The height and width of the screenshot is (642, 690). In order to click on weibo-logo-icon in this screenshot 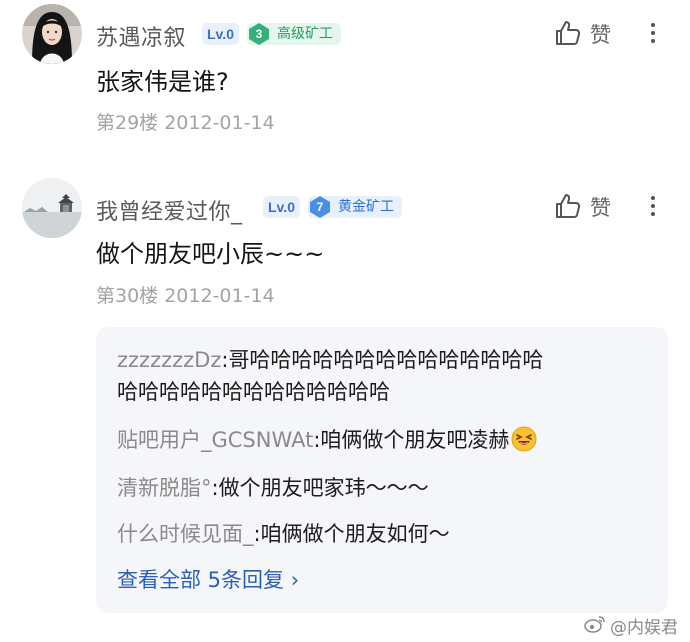, I will do `click(594, 624)`.